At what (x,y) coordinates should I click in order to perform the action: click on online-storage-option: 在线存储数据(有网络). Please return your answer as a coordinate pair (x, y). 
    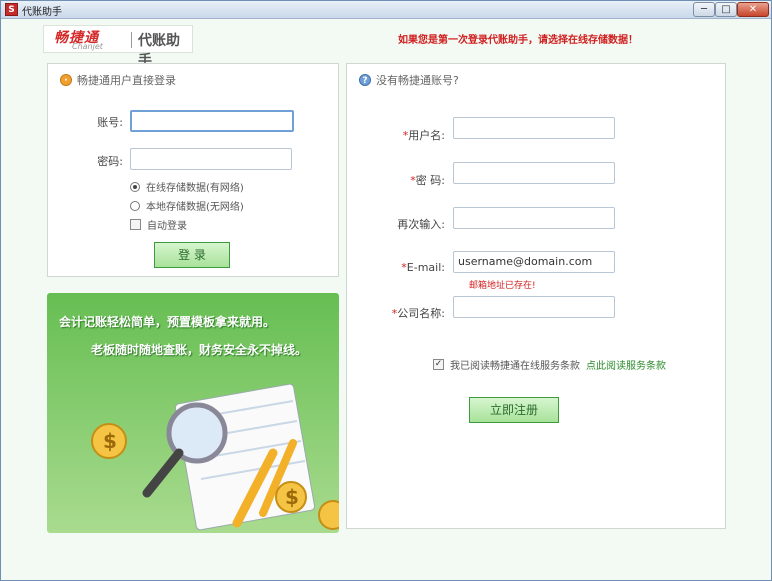
    Looking at the image, I should click on (187, 186).